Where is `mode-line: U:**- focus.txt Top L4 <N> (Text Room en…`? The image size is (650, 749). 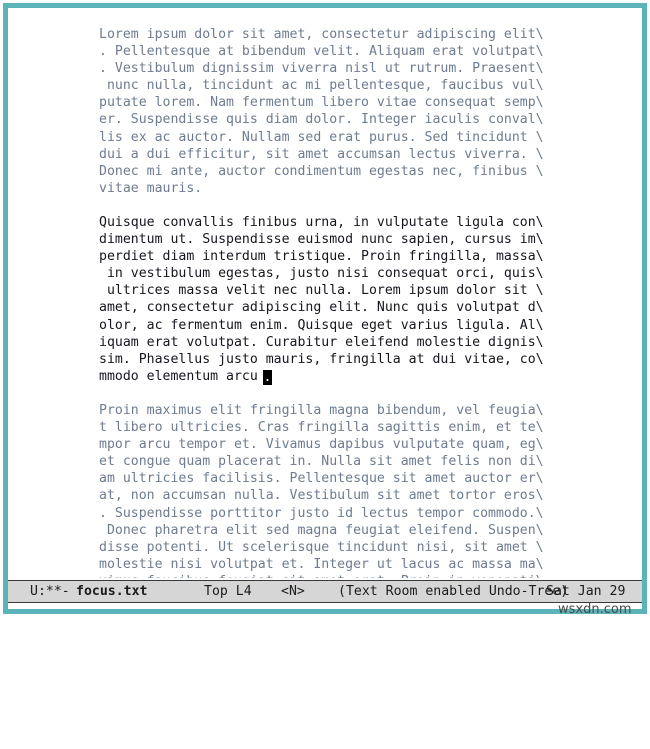
mode-line: U:**- focus.txt Top L4 <N> (Text Room en… is located at coordinates (325, 591).